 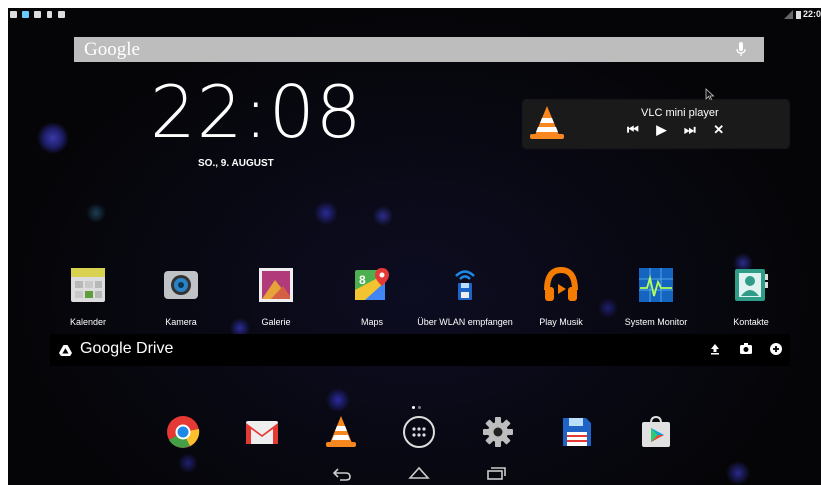 I want to click on contacts-icon, so click(x=751, y=285).